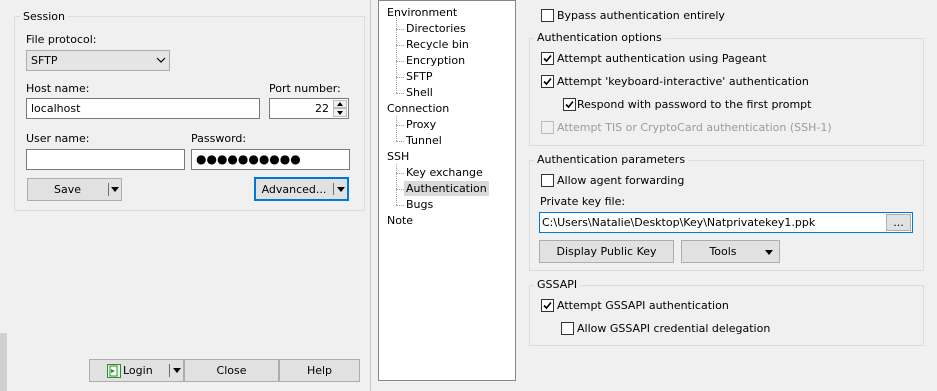 The height and width of the screenshot is (391, 937). I want to click on gssapi-label: Attempt GSSAPI authentication, so click(643, 306).